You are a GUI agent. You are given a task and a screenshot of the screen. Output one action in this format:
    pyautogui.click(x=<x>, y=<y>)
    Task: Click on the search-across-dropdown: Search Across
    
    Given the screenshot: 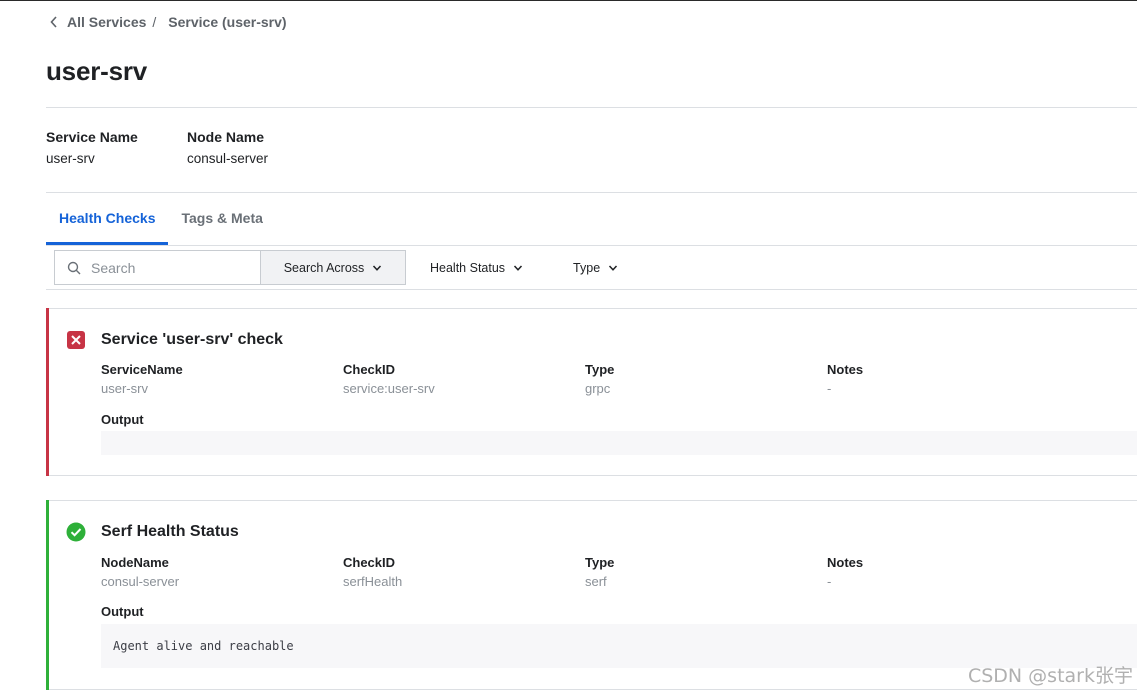 What is the action you would take?
    pyautogui.click(x=333, y=267)
    